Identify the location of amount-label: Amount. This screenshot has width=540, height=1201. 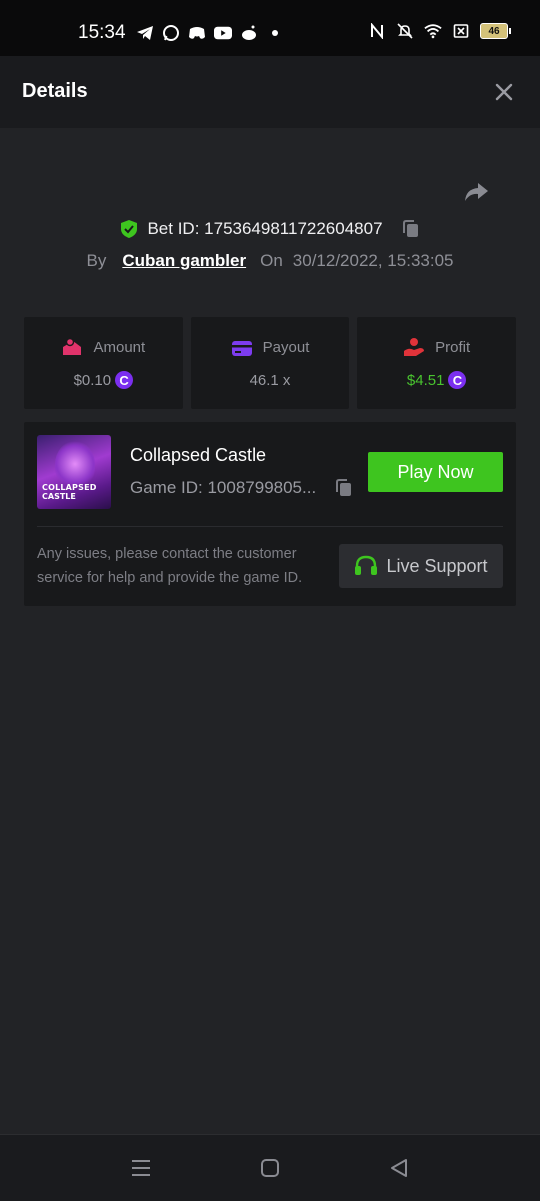
(119, 347).